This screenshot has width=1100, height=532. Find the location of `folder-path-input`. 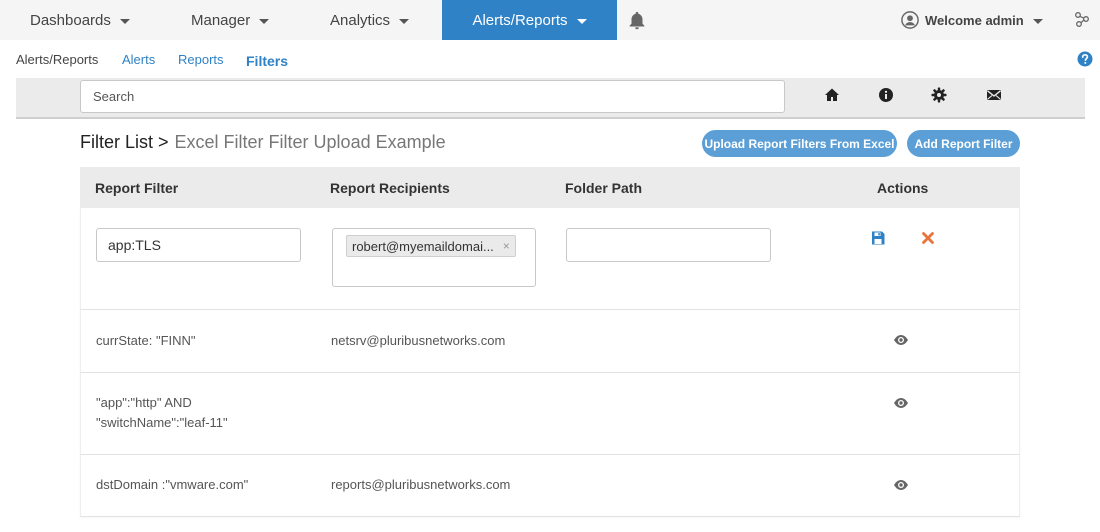

folder-path-input is located at coordinates (668, 245).